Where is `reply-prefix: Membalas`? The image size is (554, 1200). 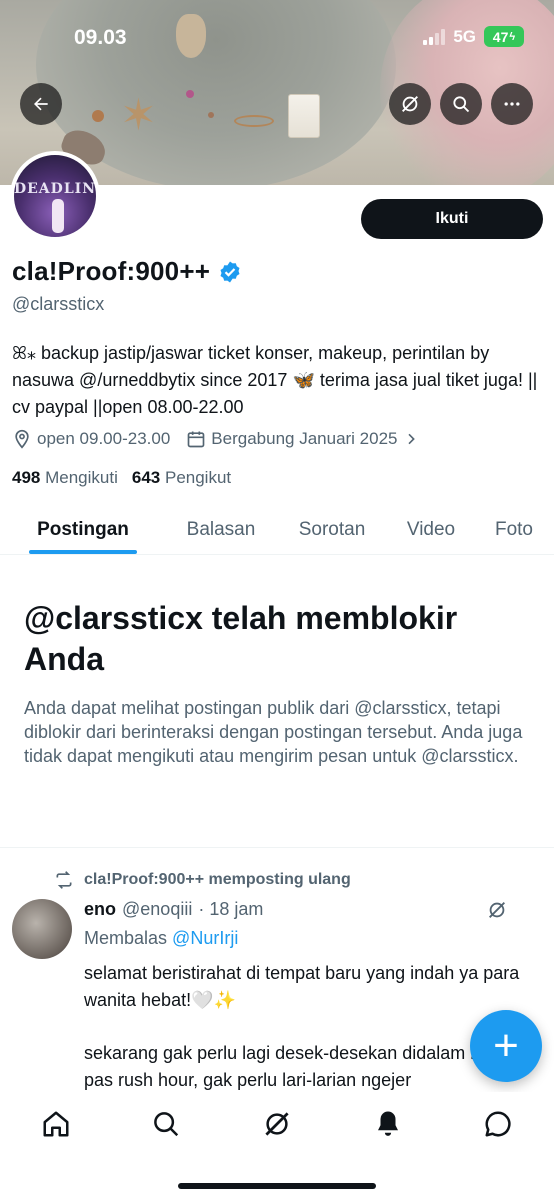
reply-prefix: Membalas is located at coordinates (126, 938).